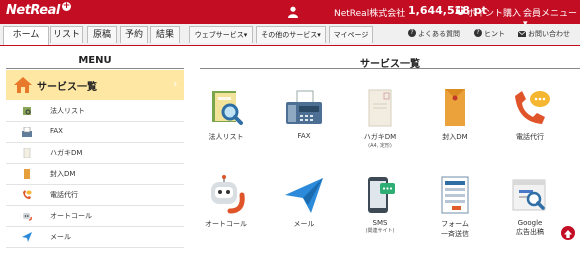  Describe the element at coordinates (66, 153) in the screenshot. I see `menu-item-label: ハガキDM` at that location.